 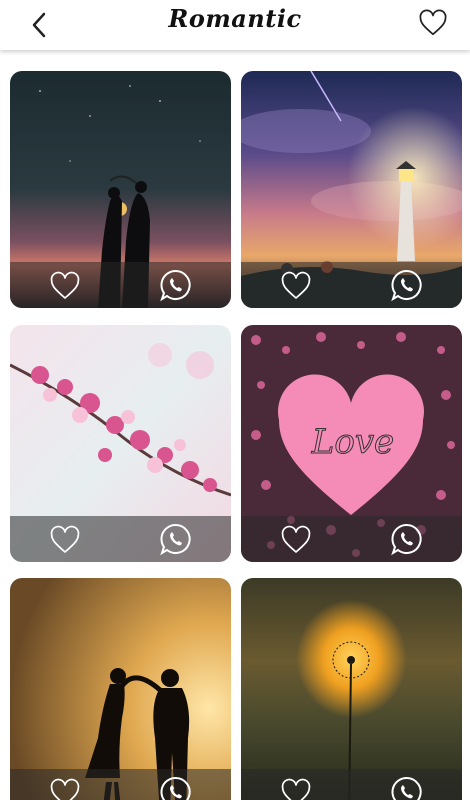 I want to click on page-title: Romantic, so click(x=235, y=18).